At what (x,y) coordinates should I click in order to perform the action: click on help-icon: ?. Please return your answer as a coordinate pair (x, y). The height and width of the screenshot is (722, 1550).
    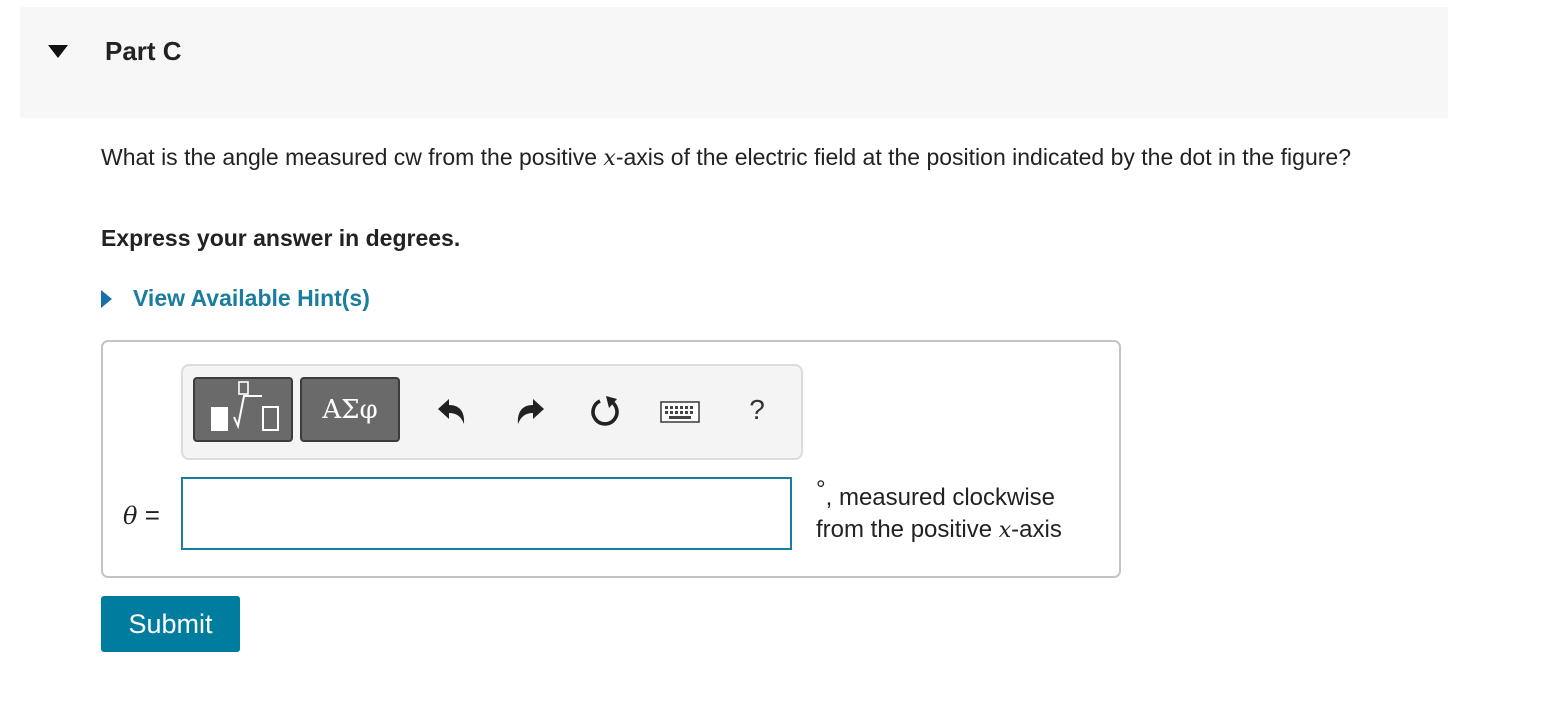
    Looking at the image, I should click on (757, 410).